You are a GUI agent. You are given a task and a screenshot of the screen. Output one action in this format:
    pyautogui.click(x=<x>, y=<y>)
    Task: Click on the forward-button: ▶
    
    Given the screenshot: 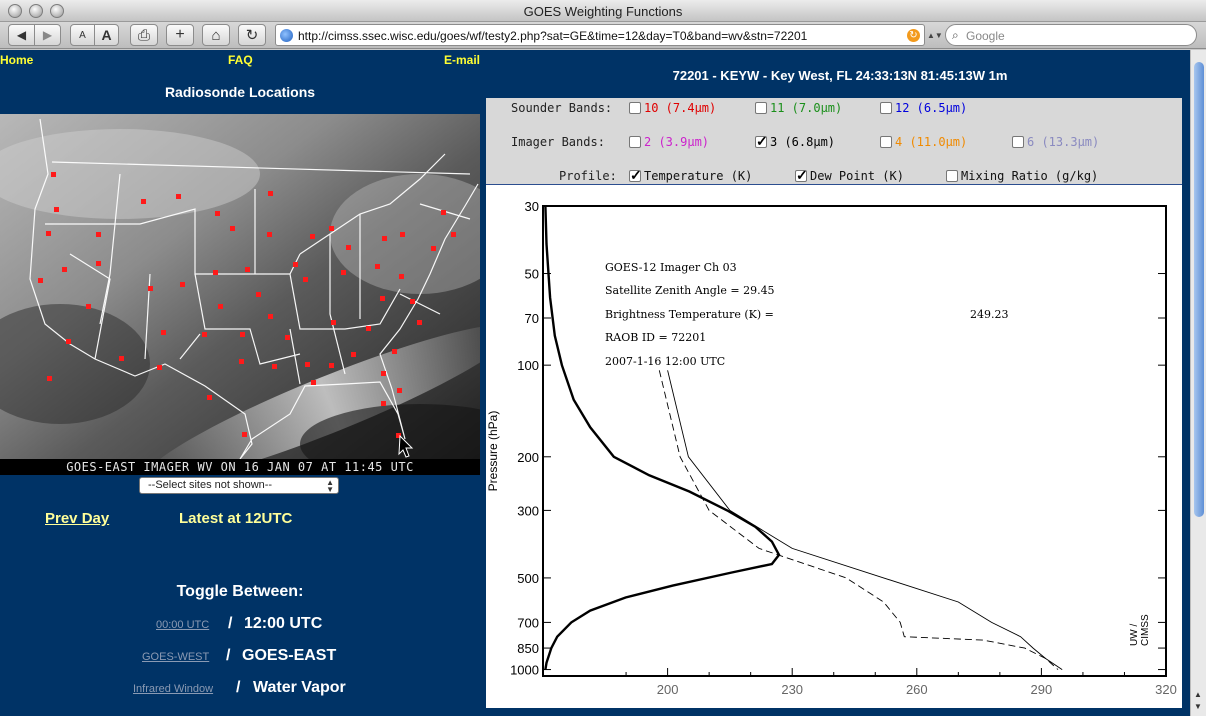 What is the action you would take?
    pyautogui.click(x=47, y=35)
    